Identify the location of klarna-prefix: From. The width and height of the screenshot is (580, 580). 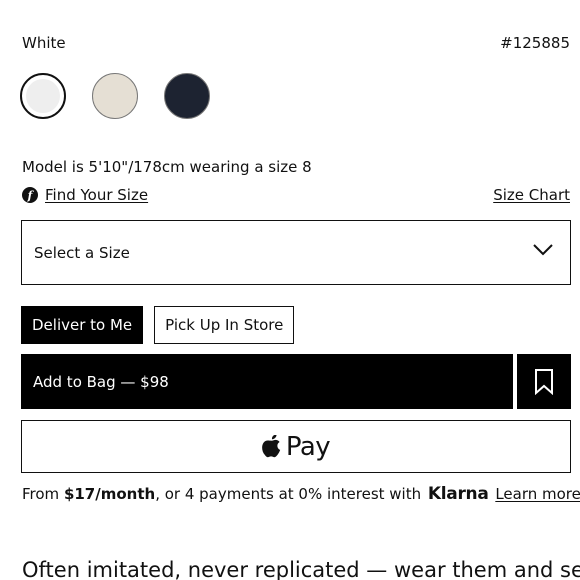
(43, 494).